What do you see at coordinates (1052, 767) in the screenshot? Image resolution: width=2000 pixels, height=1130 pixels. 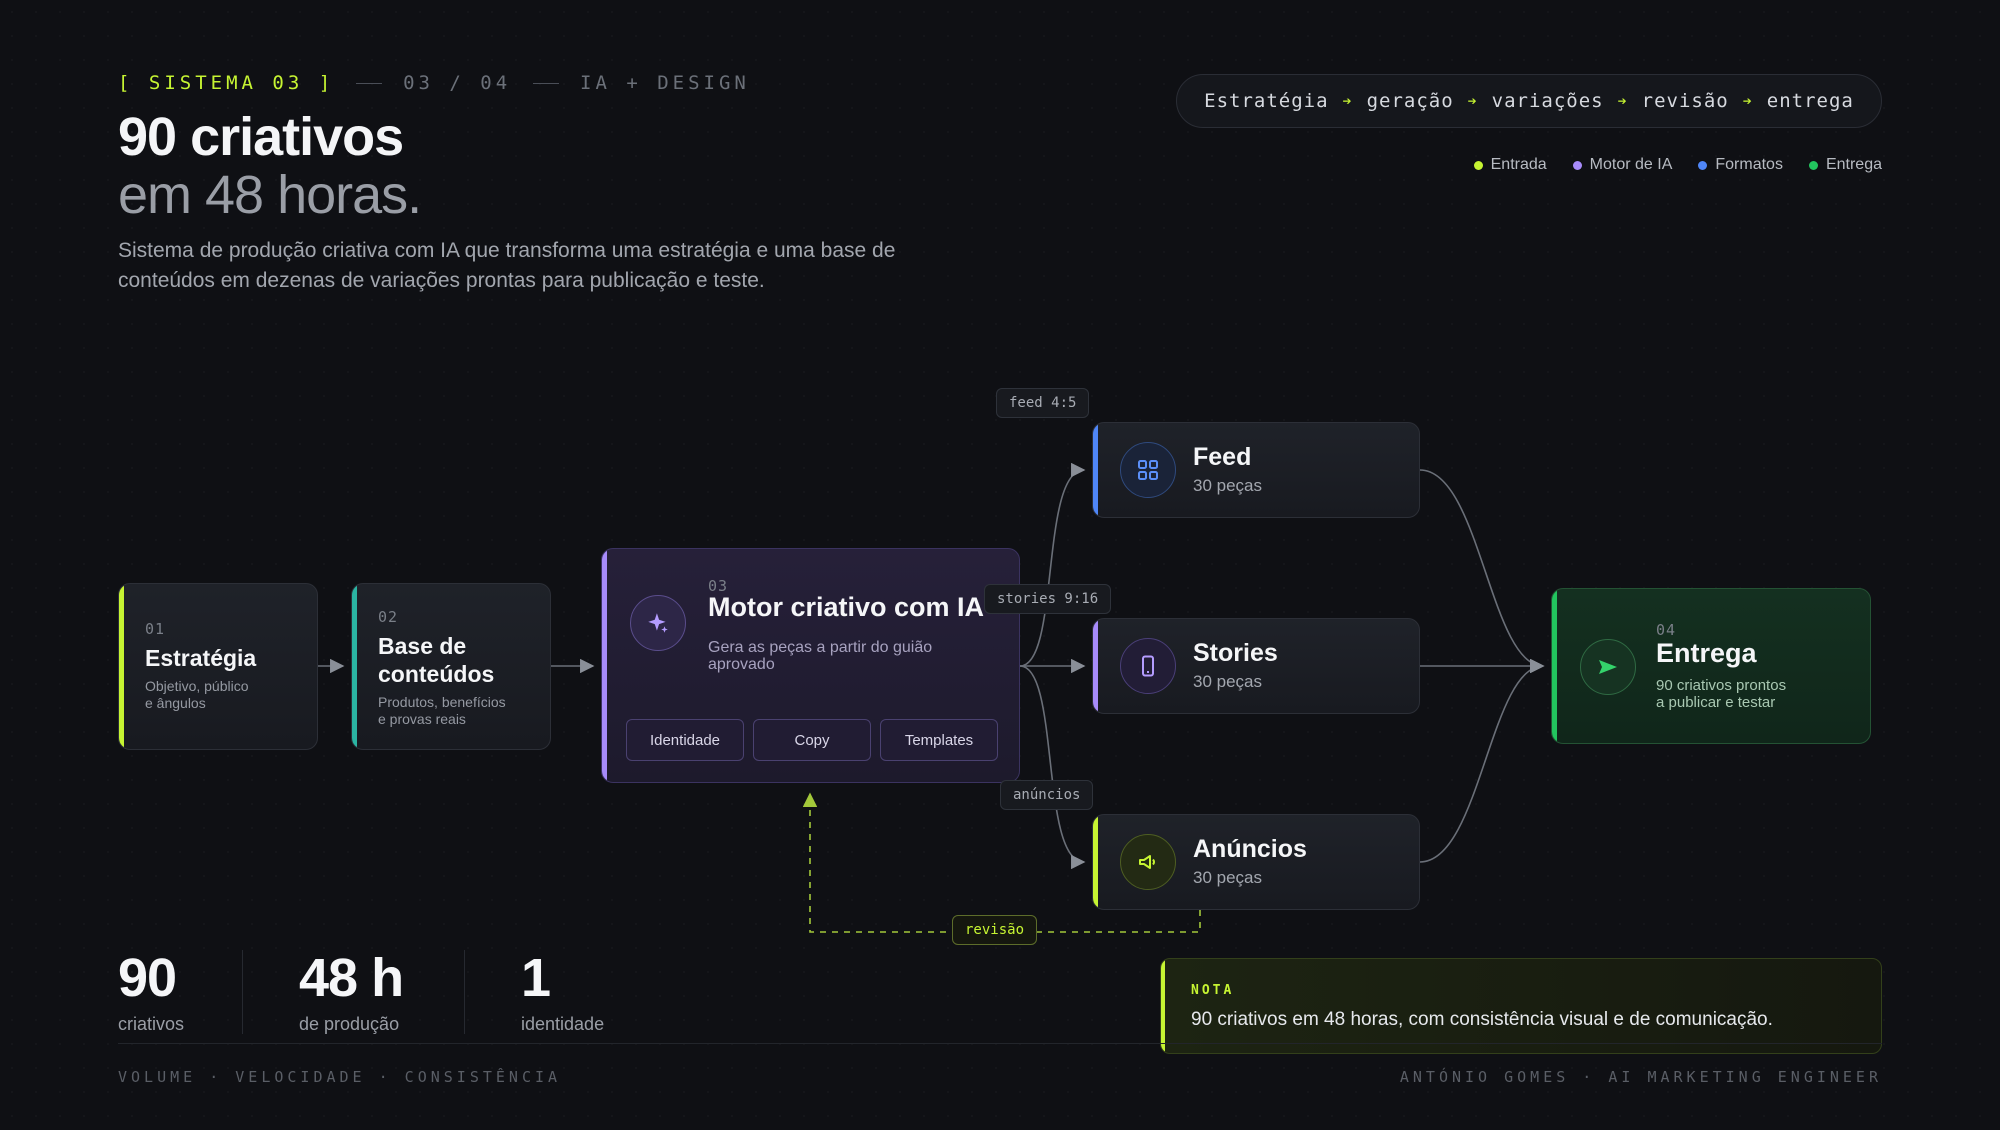 I see `edge-motor-anuncios` at bounding box center [1052, 767].